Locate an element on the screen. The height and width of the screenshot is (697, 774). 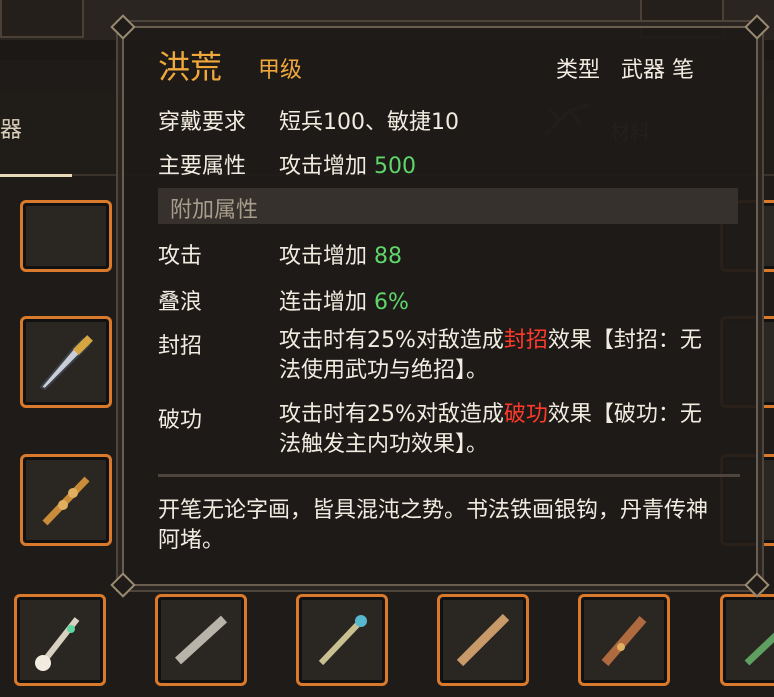
top-slot is located at coordinates (42, 19).